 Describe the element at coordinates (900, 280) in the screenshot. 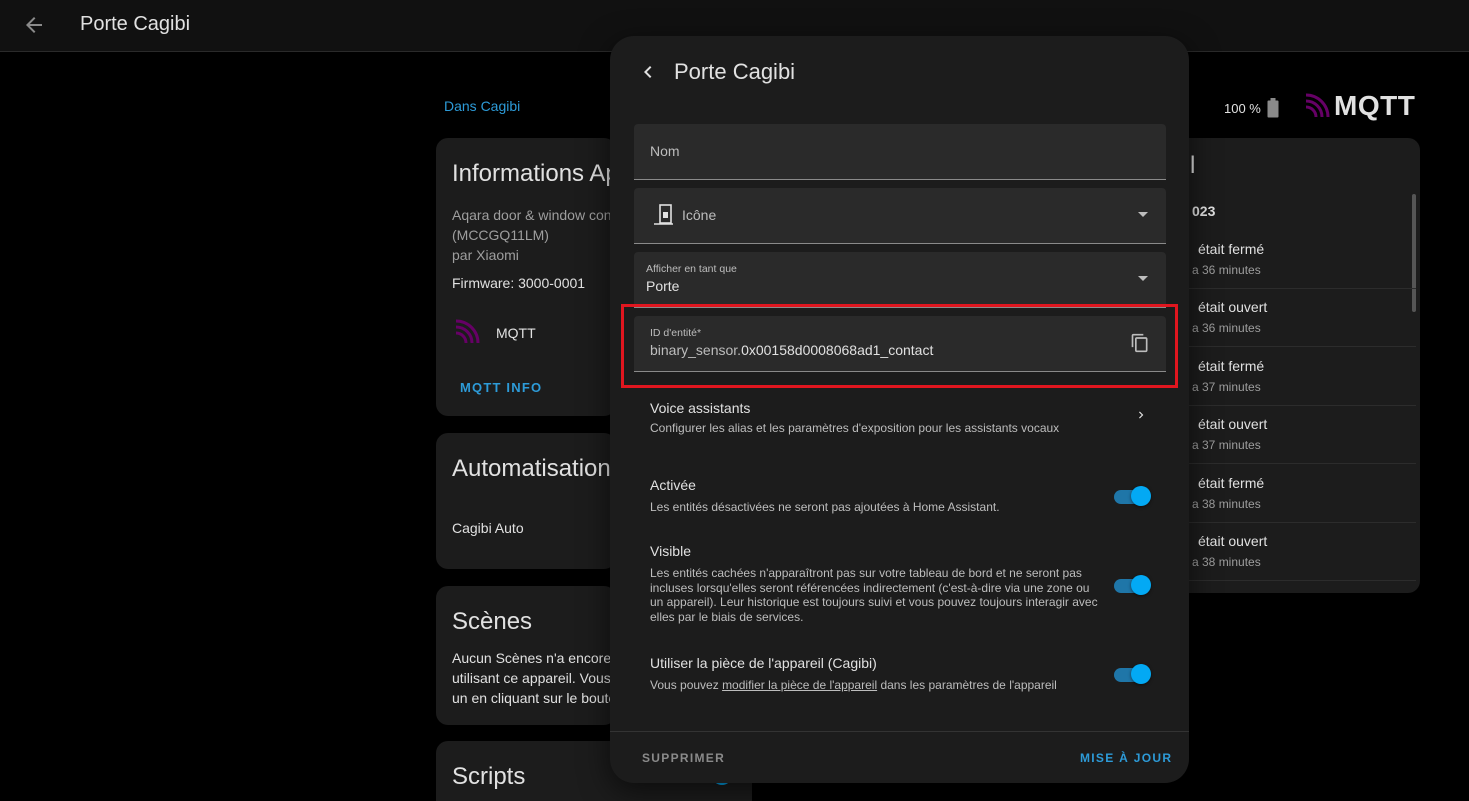

I see `device-class-select: Afficher en tant que Porte` at that location.